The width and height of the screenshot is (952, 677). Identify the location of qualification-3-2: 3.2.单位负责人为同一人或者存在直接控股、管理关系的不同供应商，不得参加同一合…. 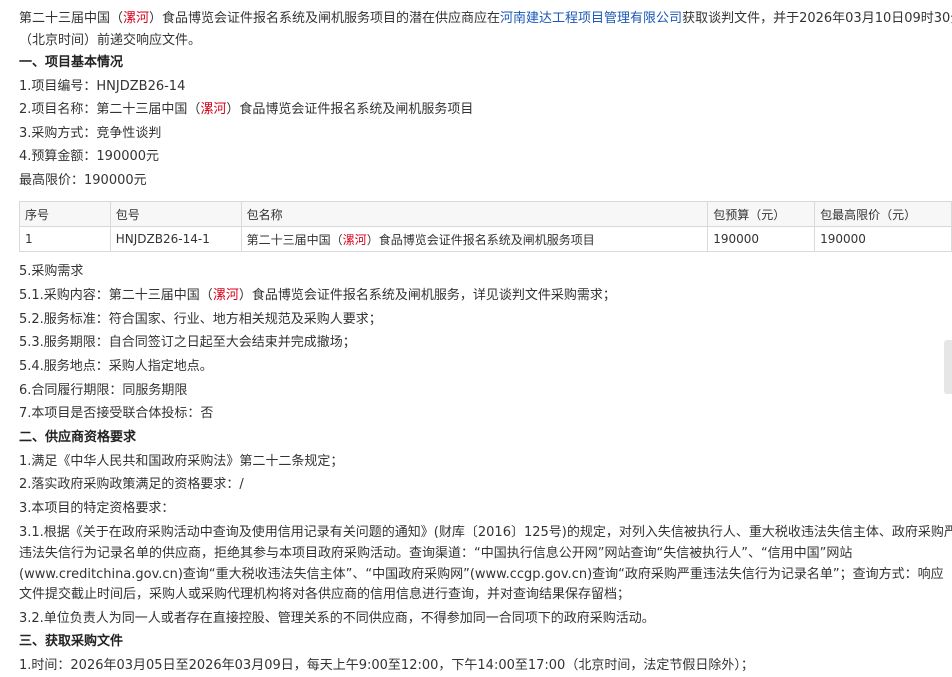
(337, 618).